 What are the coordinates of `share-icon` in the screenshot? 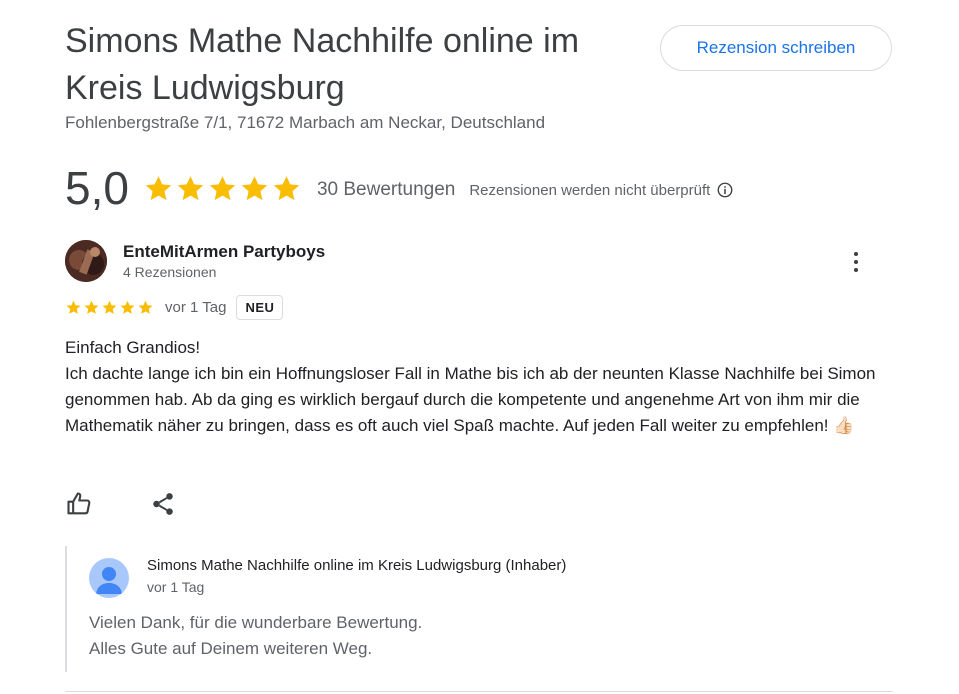 It's located at (163, 504).